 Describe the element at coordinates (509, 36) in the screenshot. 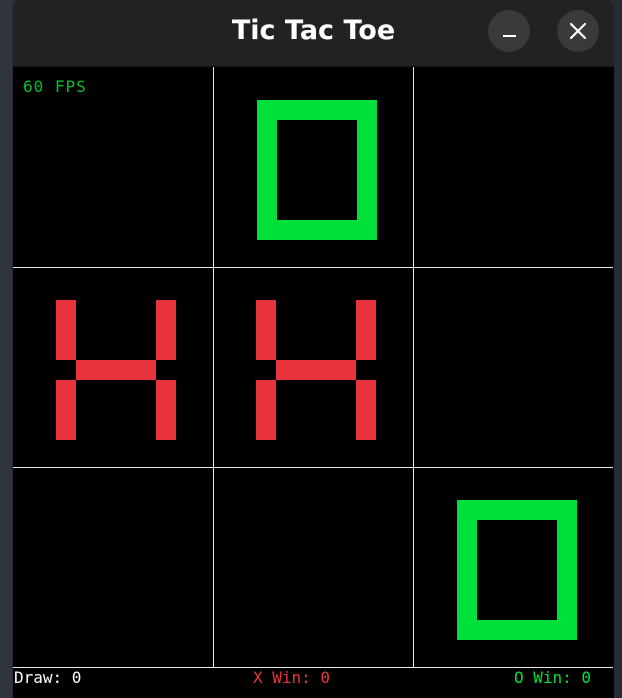

I see `minimize-icon` at that location.